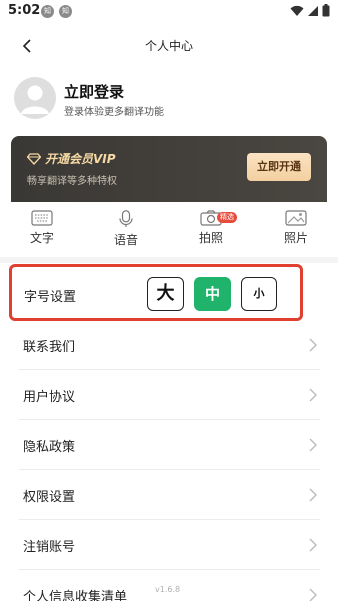 This screenshot has width=338, height=601. Describe the element at coordinates (169, 260) in the screenshot. I see `section-divider` at that location.